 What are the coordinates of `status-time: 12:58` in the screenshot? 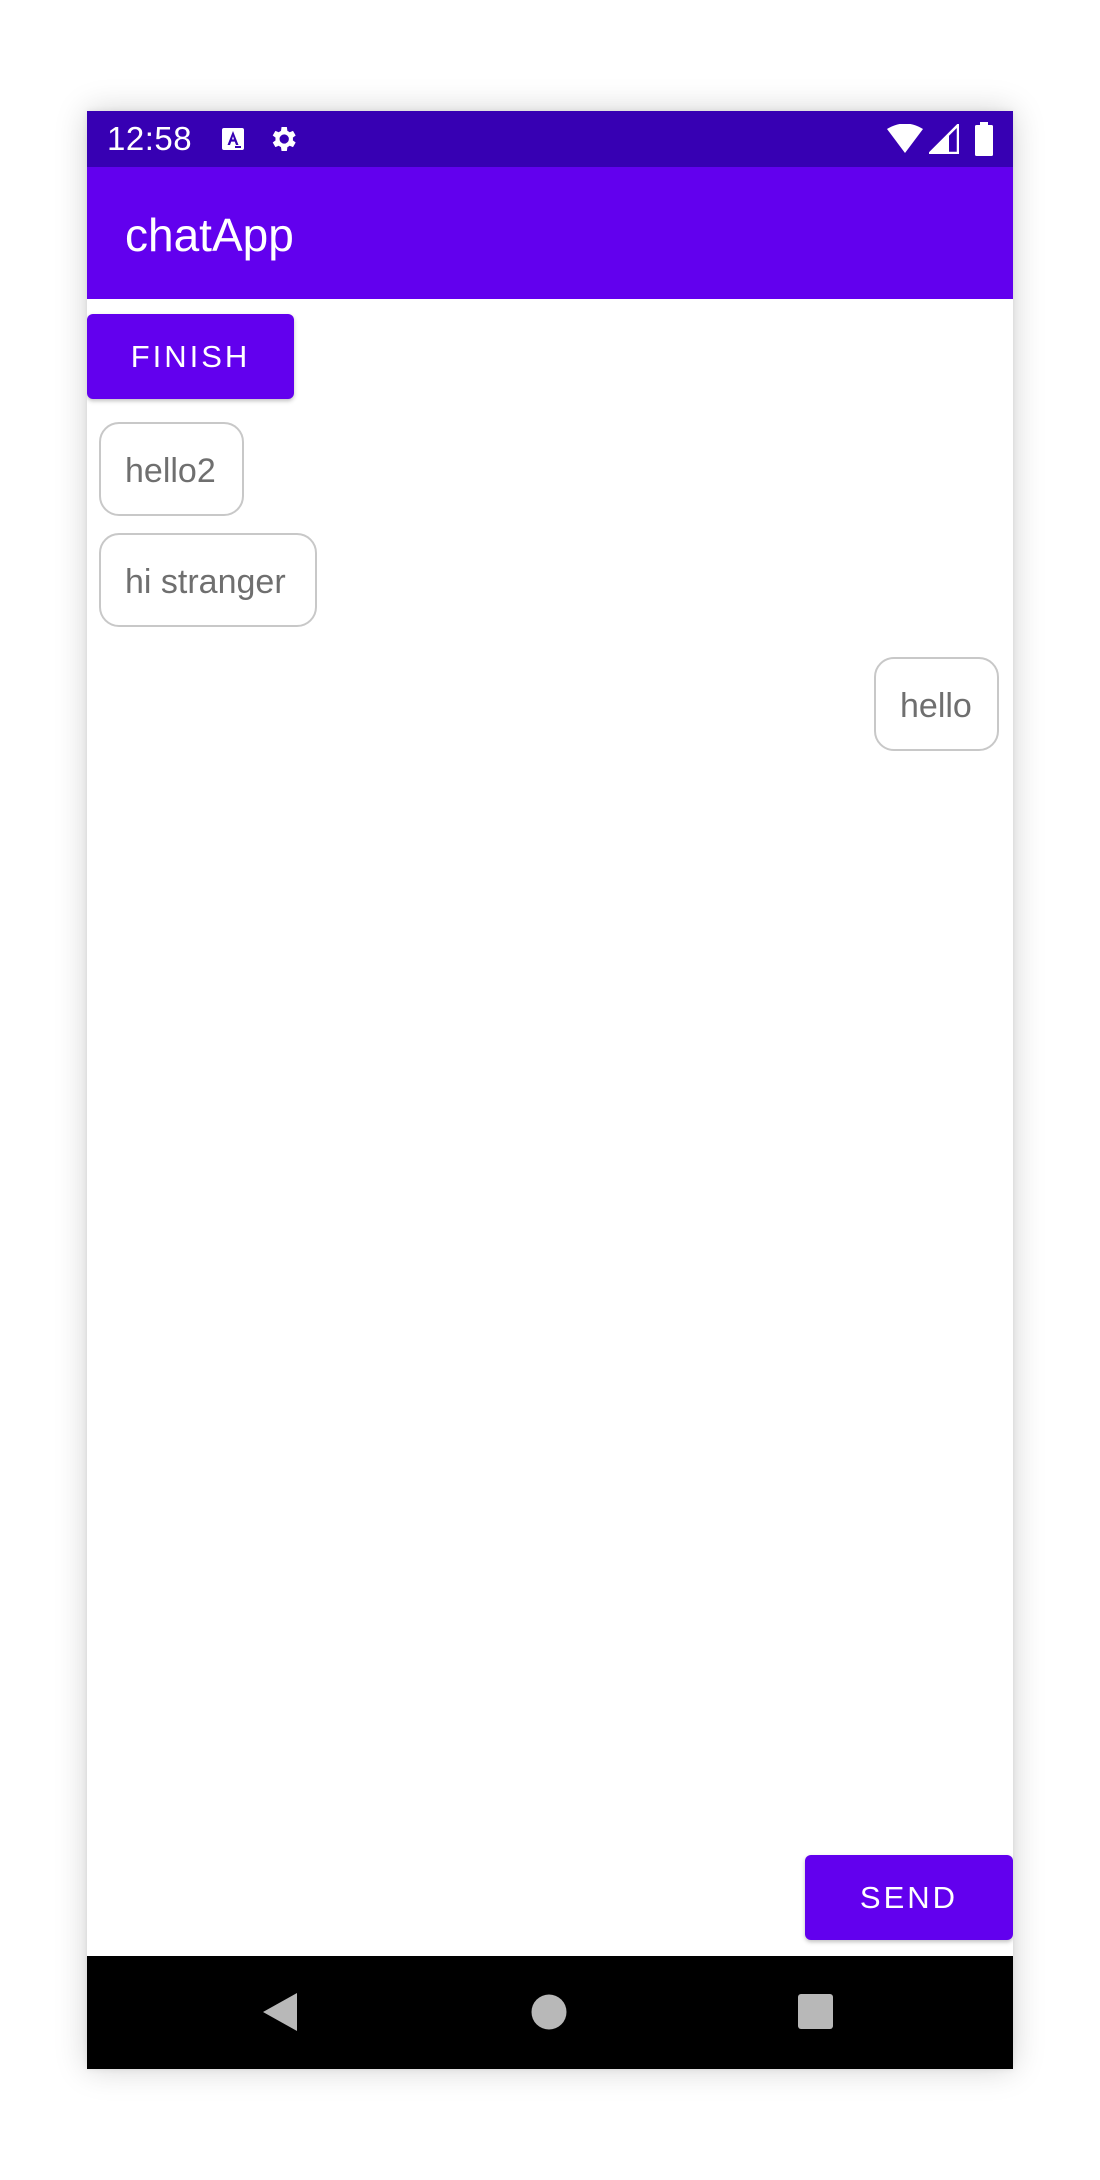 It's located at (150, 138).